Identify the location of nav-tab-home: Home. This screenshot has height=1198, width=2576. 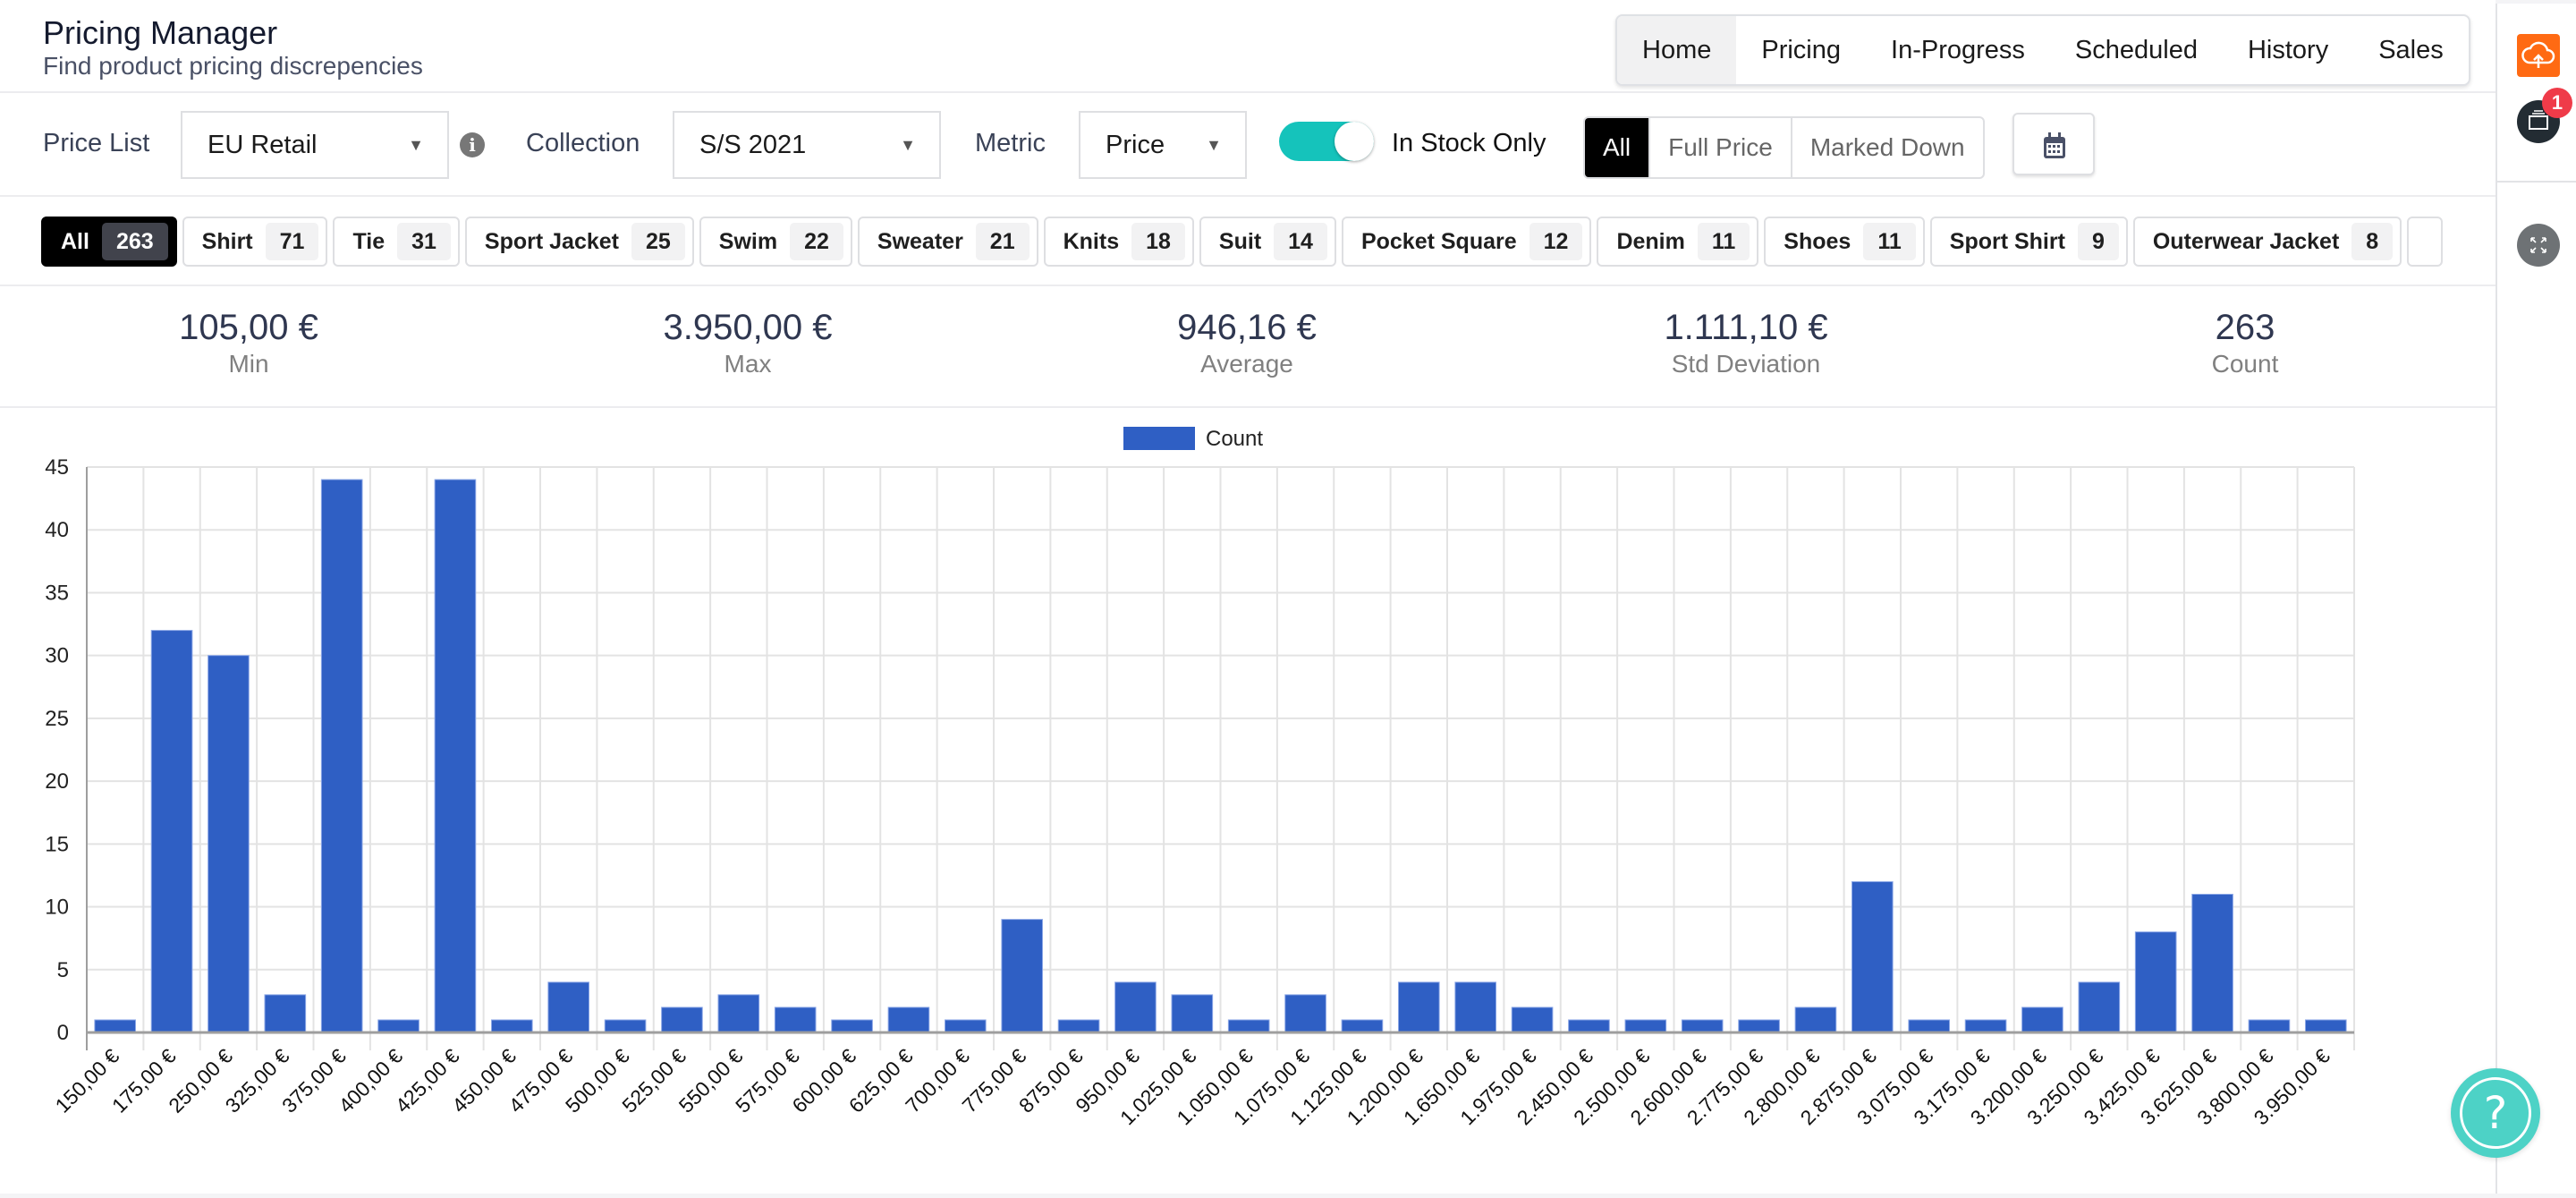
(1677, 50).